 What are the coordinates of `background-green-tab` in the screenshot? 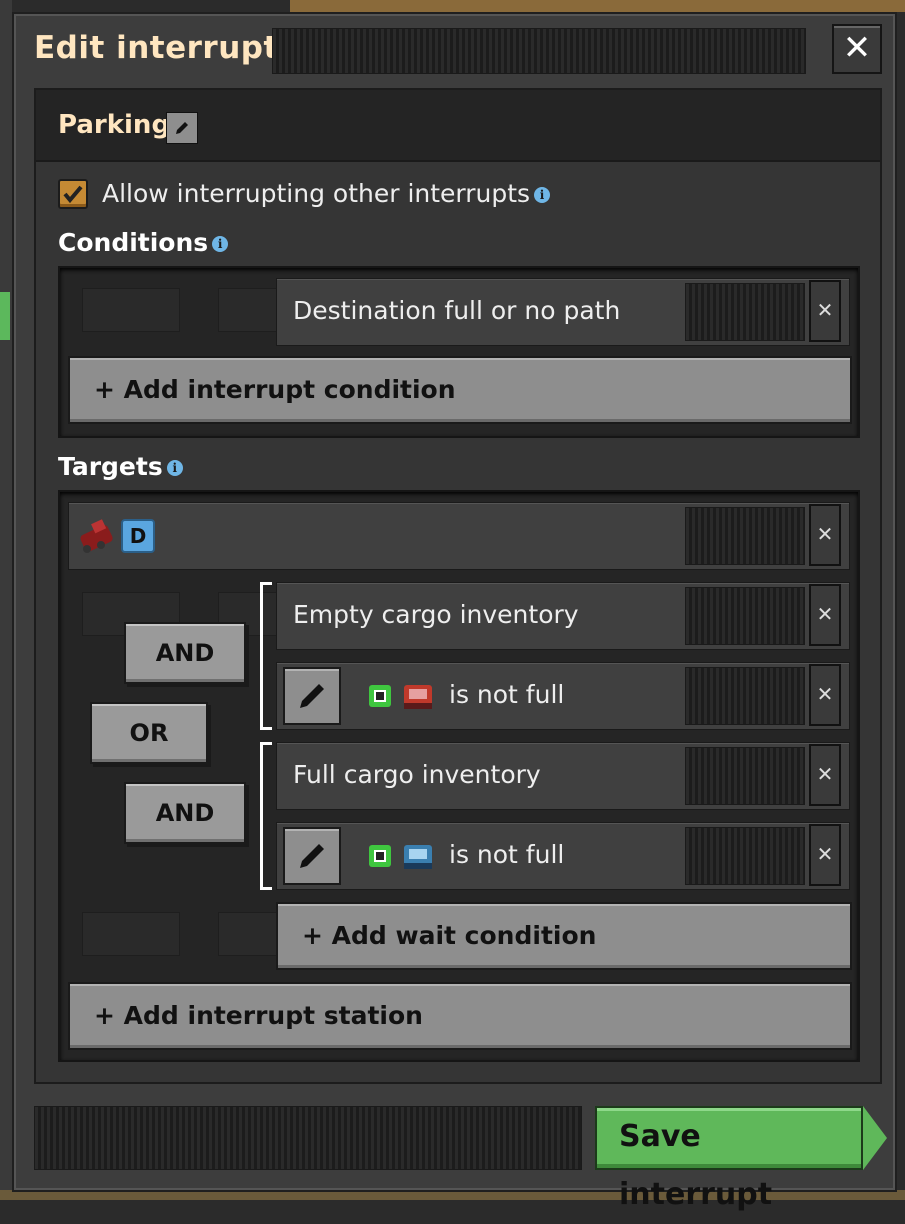 It's located at (5, 316).